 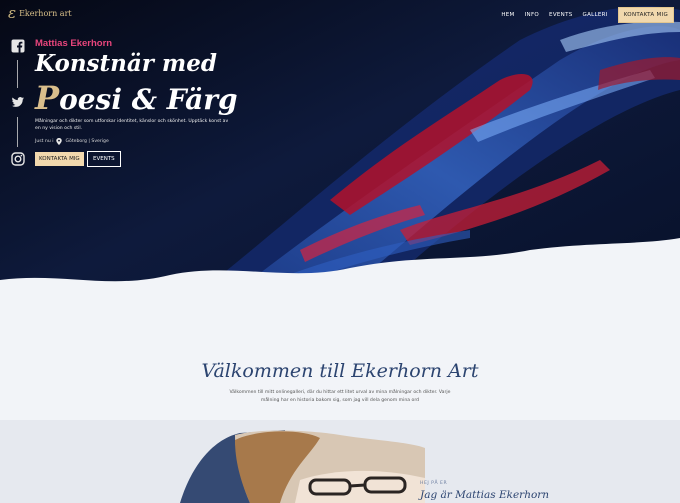 I want to click on hero-events-button: EVENTS, so click(x=104, y=159).